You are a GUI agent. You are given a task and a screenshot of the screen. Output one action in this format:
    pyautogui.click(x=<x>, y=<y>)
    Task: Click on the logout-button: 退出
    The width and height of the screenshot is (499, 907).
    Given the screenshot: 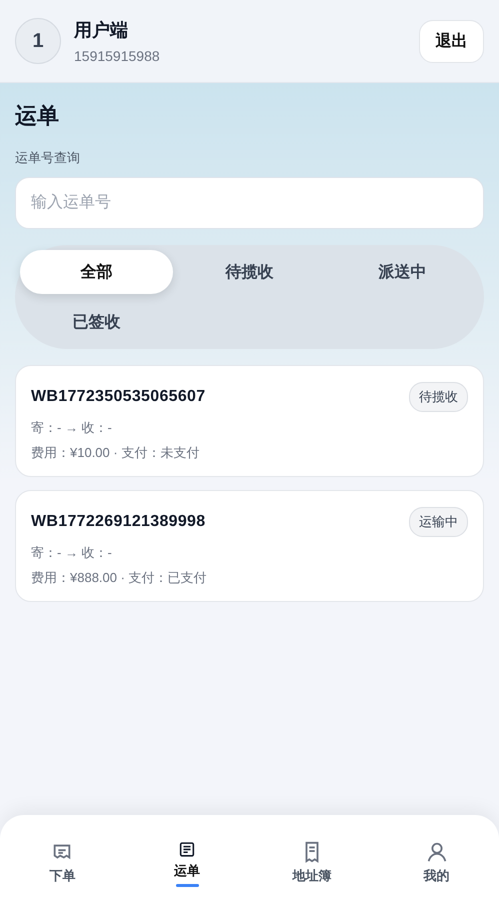 What is the action you would take?
    pyautogui.click(x=451, y=41)
    